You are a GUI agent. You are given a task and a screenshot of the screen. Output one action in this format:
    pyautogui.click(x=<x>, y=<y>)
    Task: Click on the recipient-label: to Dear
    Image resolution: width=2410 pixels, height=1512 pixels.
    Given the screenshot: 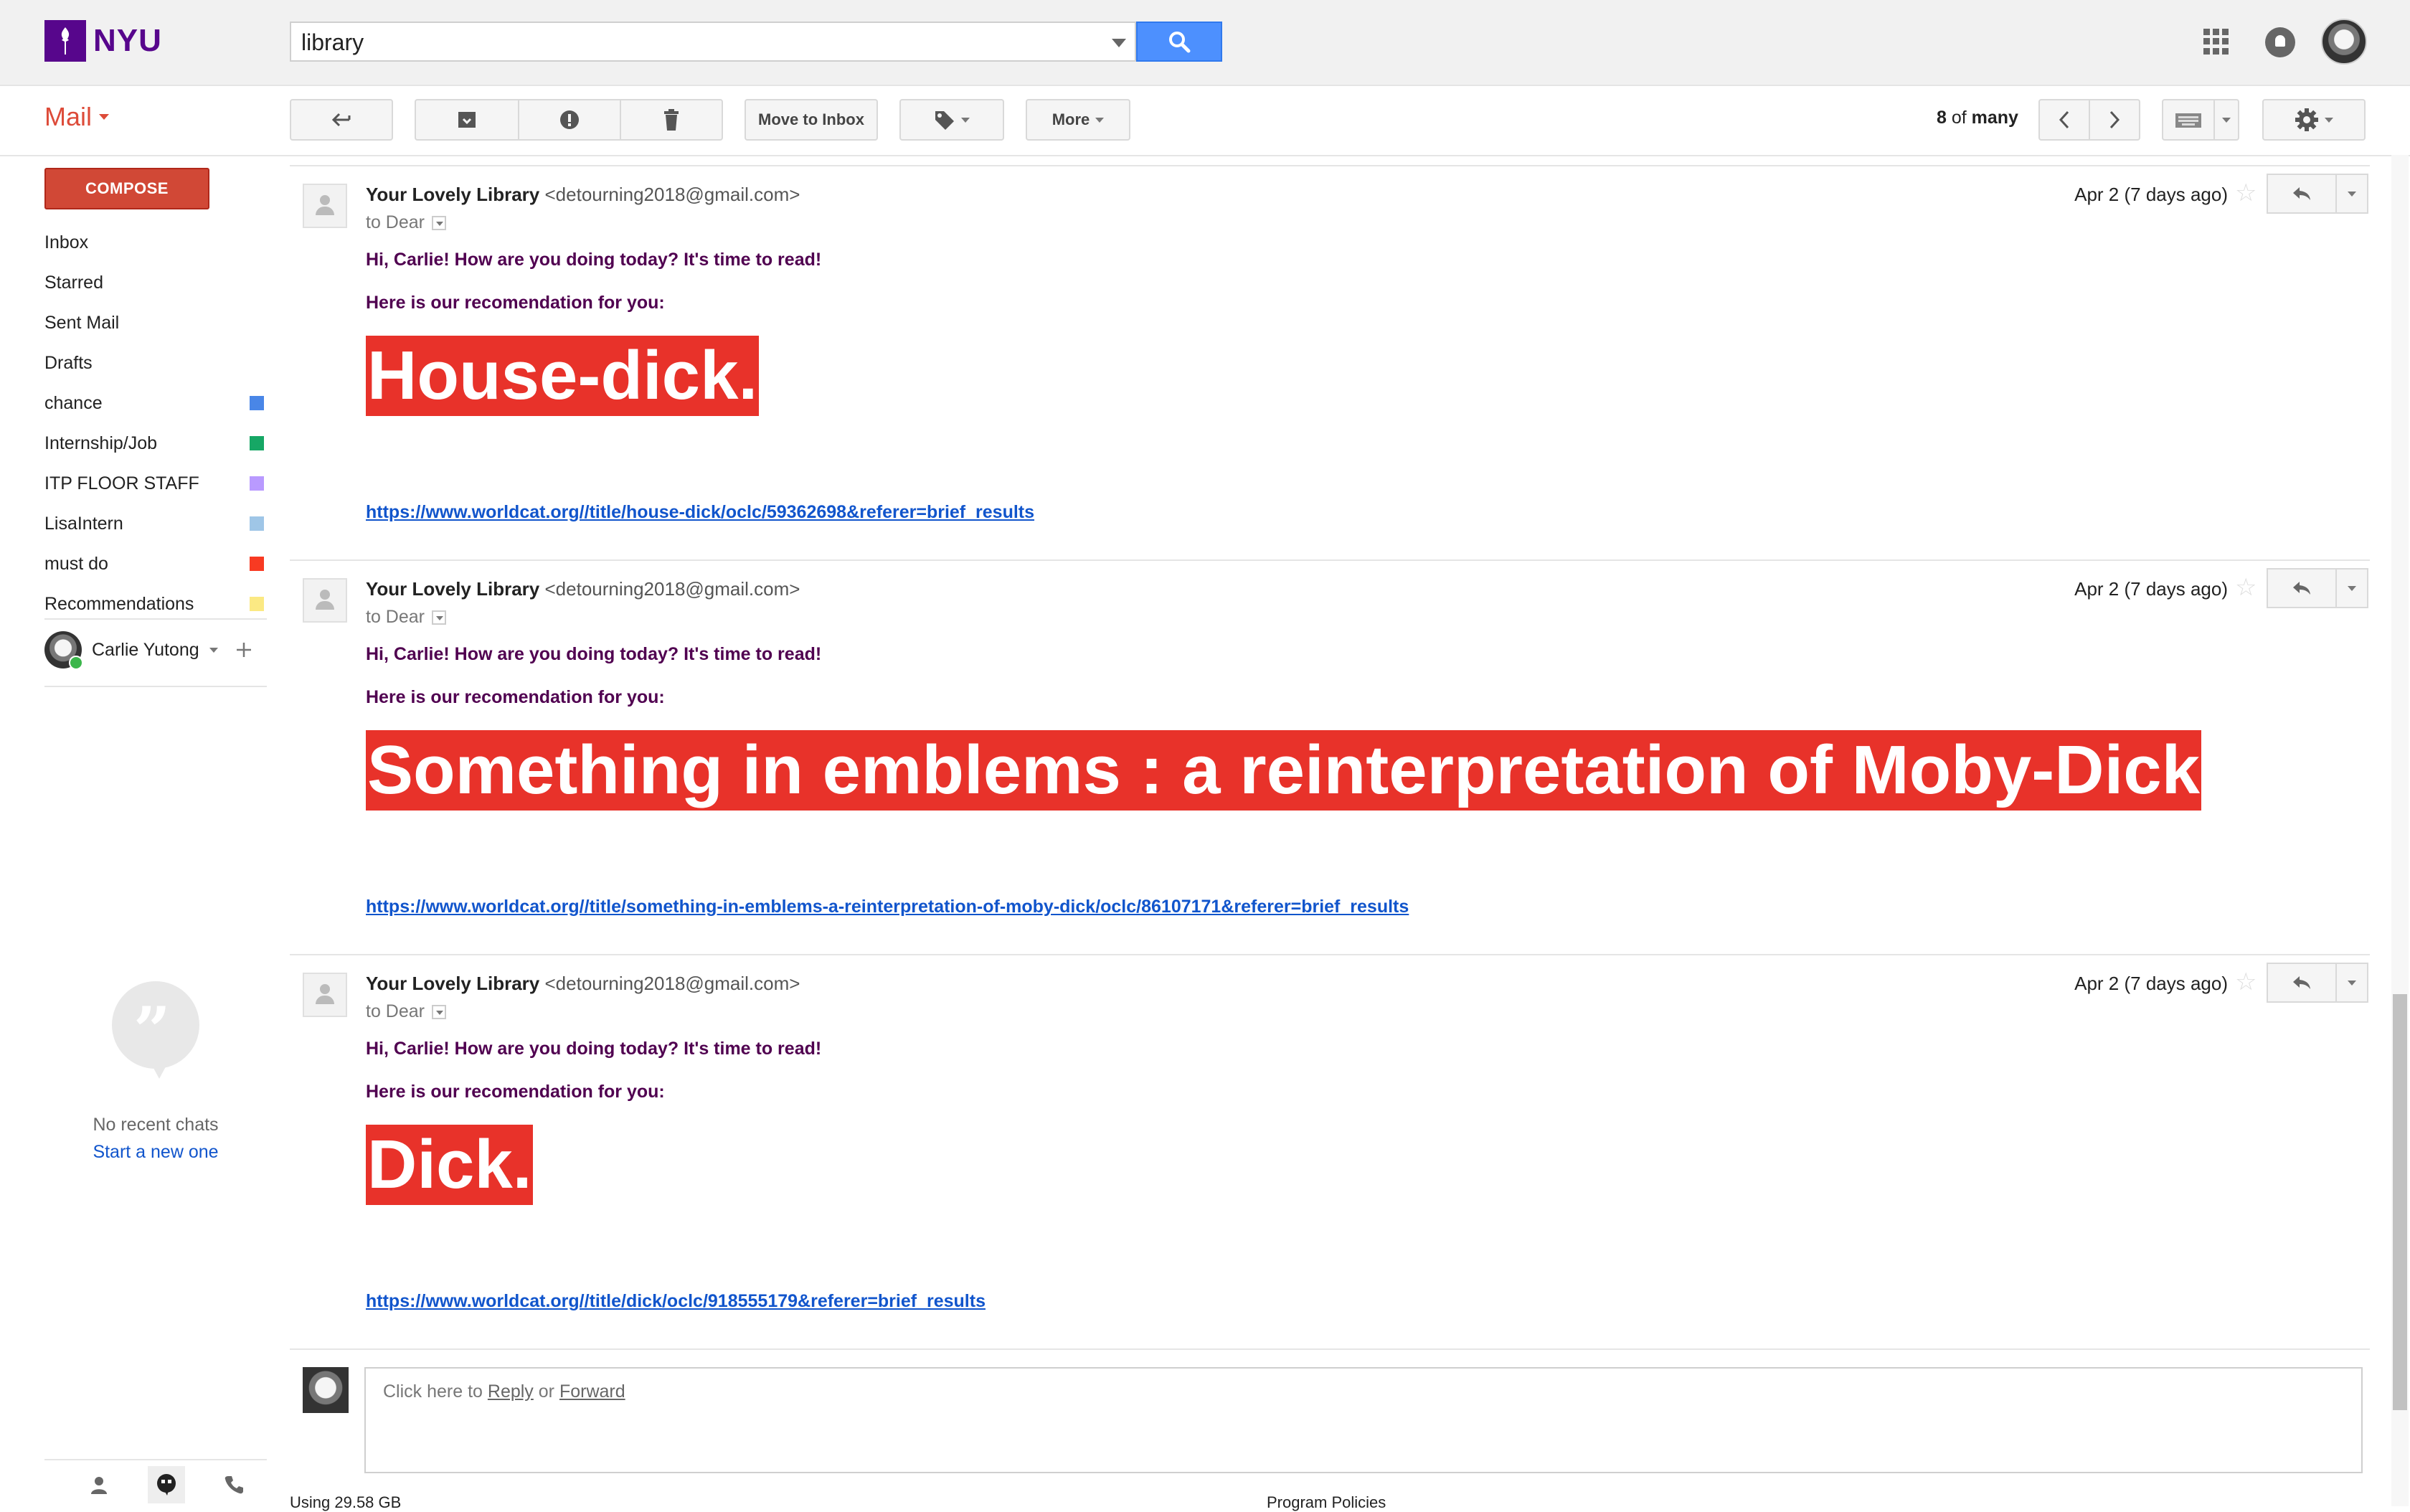 What is the action you would take?
    pyautogui.click(x=395, y=222)
    